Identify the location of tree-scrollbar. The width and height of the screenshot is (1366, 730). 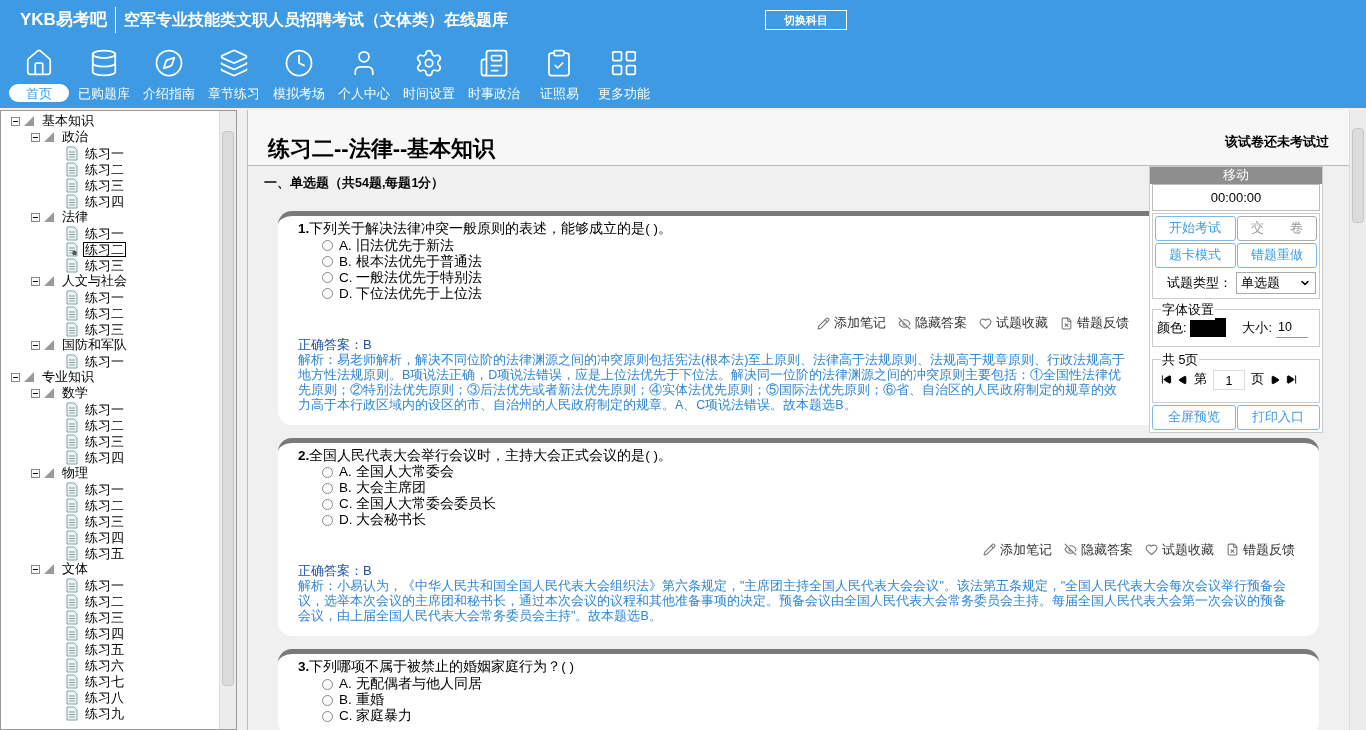
(227, 420).